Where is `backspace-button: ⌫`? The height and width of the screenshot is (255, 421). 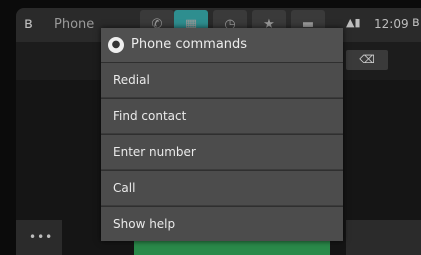
backspace-button: ⌫ is located at coordinates (367, 60).